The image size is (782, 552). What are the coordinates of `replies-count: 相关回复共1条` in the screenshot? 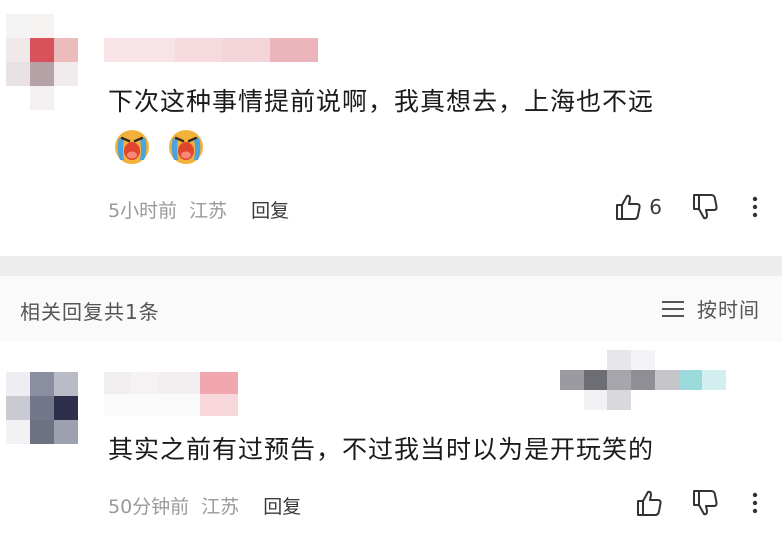 It's located at (90, 312).